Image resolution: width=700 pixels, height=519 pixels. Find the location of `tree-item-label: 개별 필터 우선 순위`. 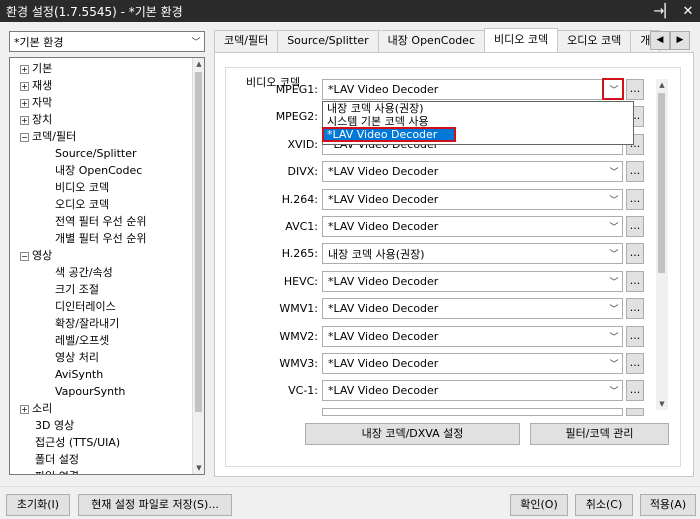

tree-item-label: 개별 필터 우선 순위 is located at coordinates (101, 238).